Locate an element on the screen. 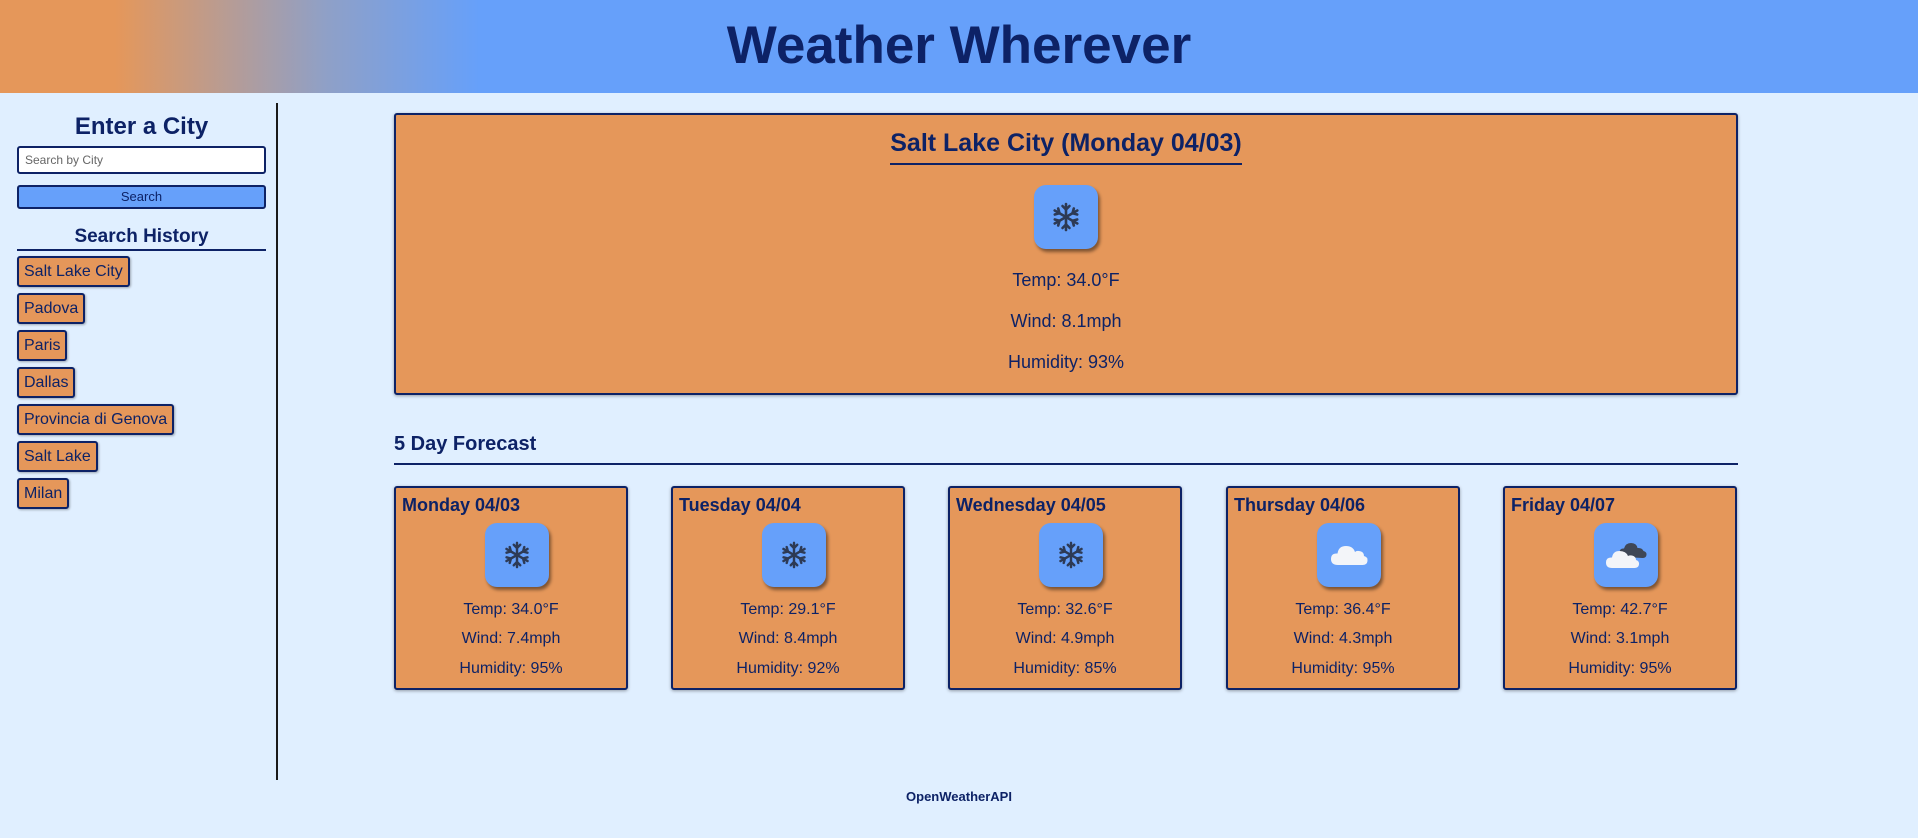 The height and width of the screenshot is (838, 1918). city-search-input is located at coordinates (141, 160).